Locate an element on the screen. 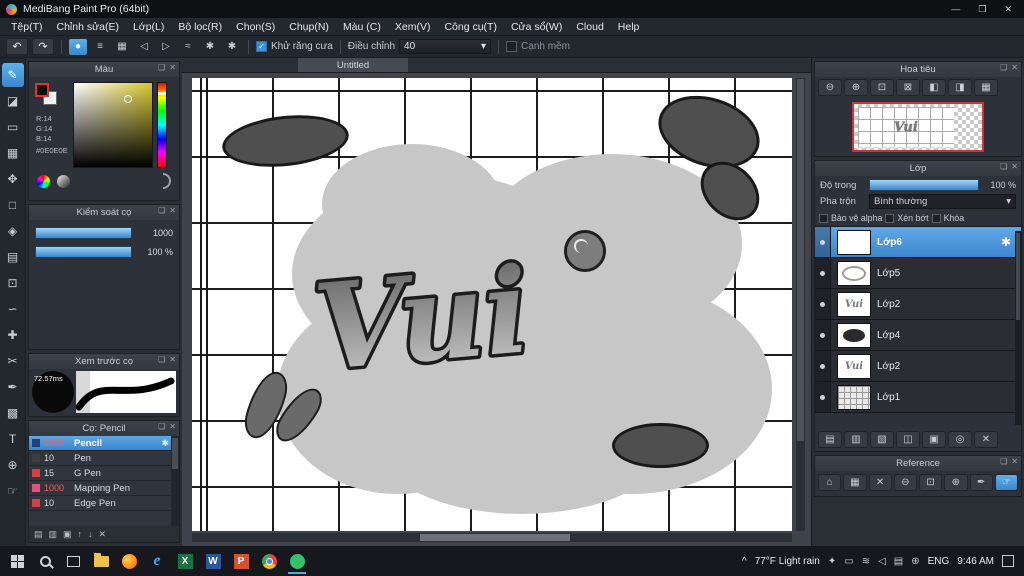 This screenshot has height=576, width=1024. brush-folder-icon: ▣ is located at coordinates (67, 534).